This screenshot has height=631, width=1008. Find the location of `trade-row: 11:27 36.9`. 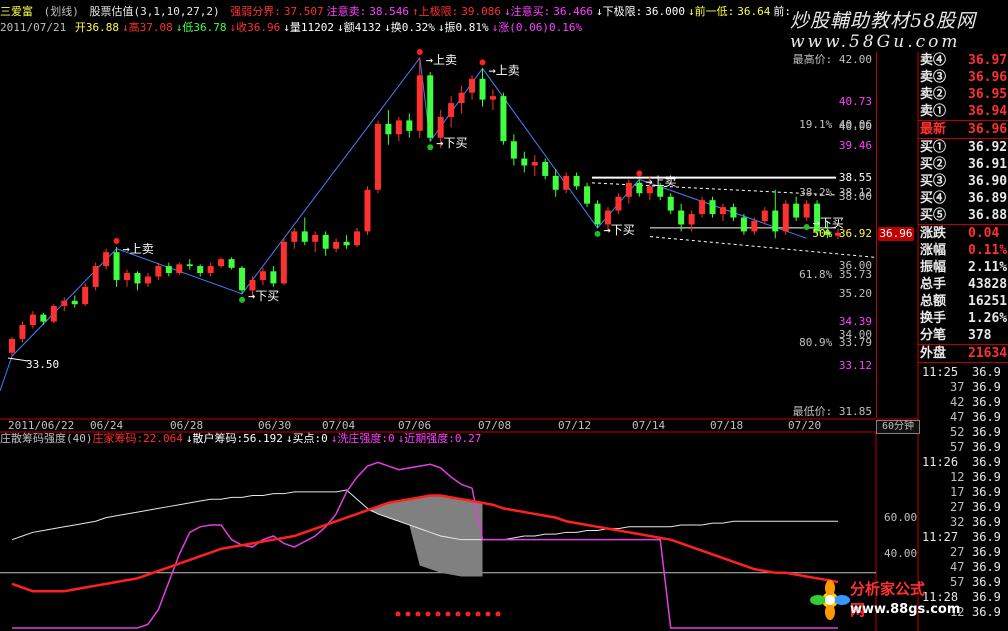

trade-row: 11:27 36.9 is located at coordinates (964, 537).